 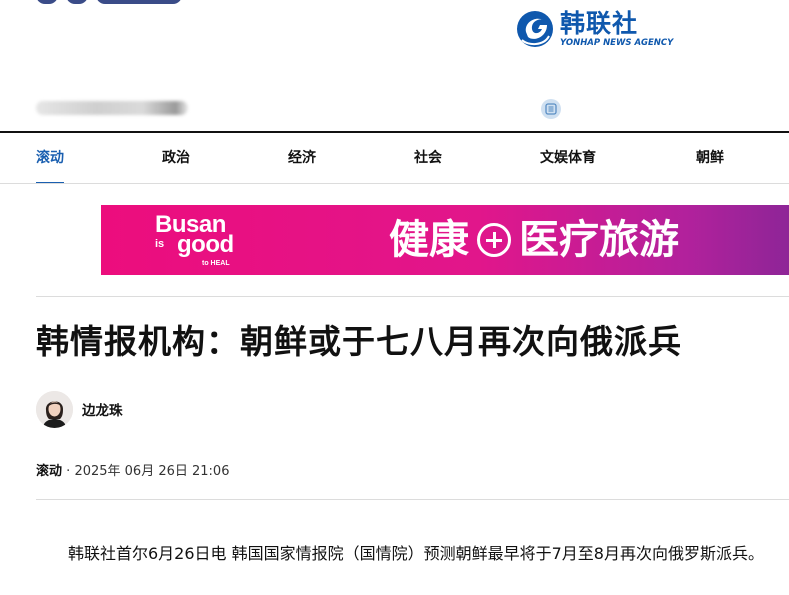 I want to click on yonhap-logo: 韩联社 YONHAP NEWS AGENCY, so click(x=594, y=29).